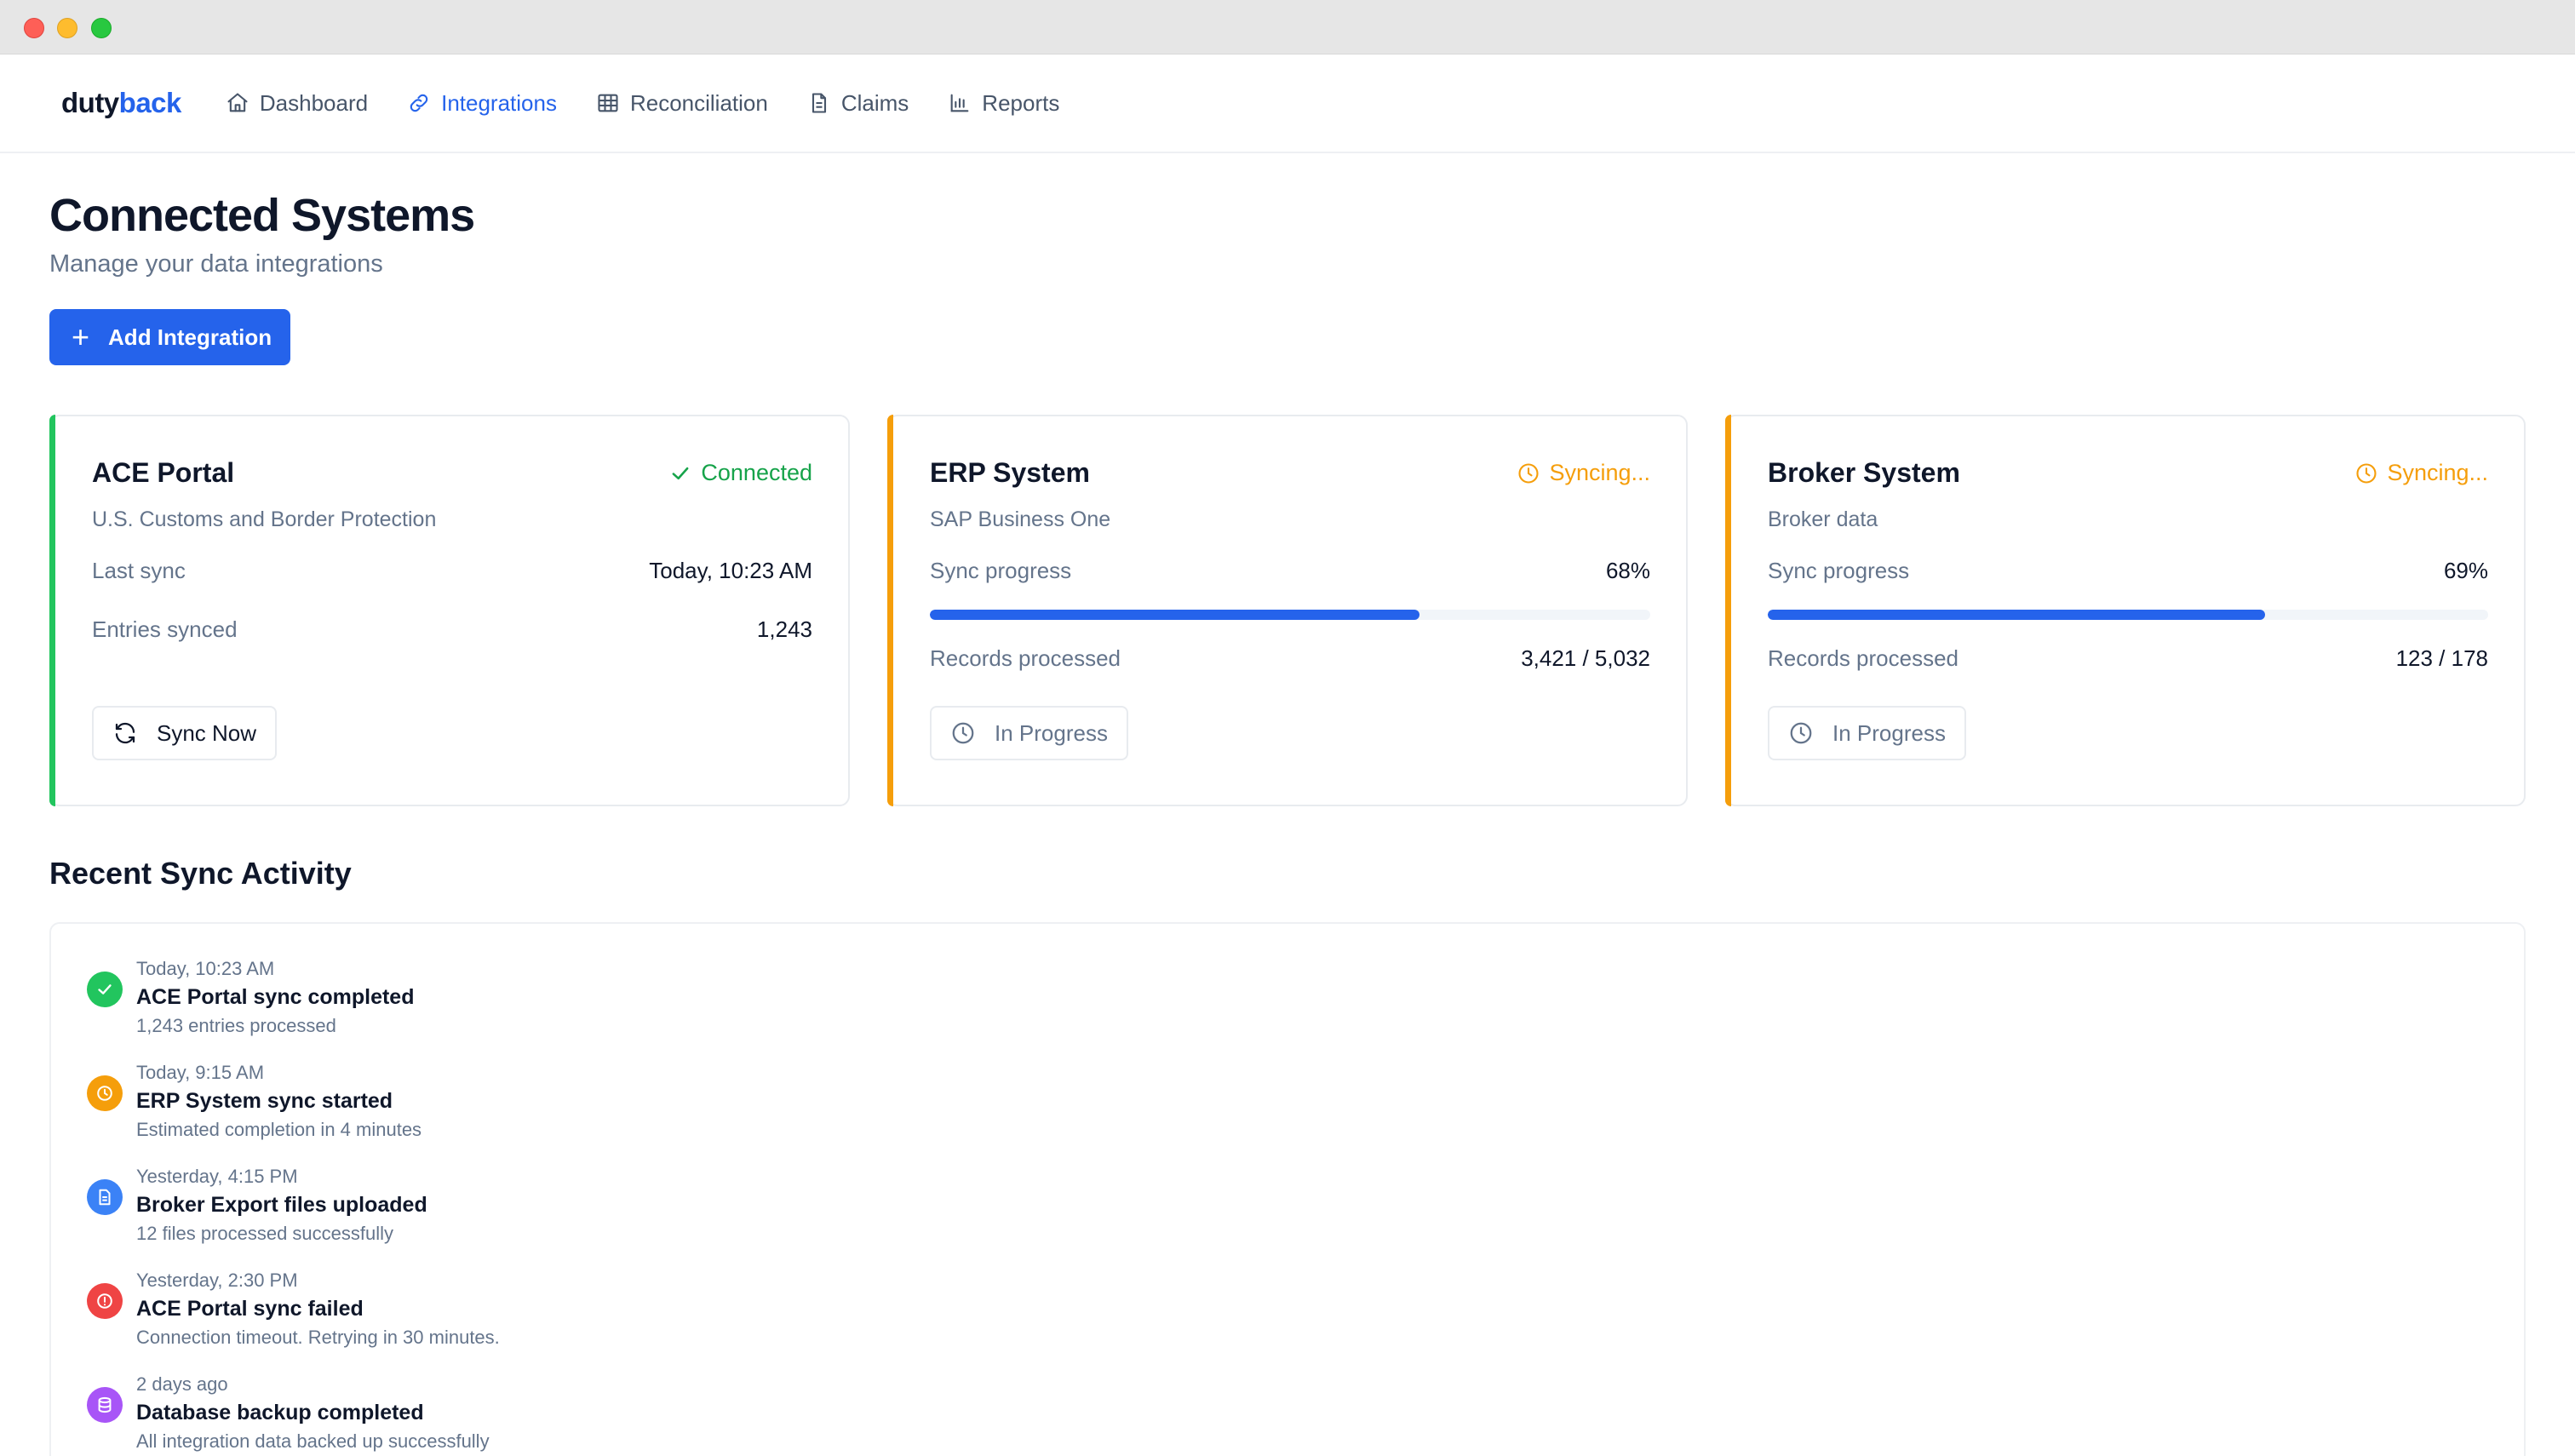  I want to click on sync-progress-row: Sync progress 68%, so click(1290, 570).